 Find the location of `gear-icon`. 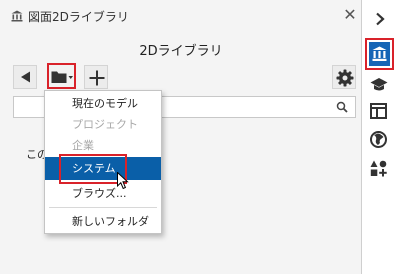

gear-icon is located at coordinates (345, 78).